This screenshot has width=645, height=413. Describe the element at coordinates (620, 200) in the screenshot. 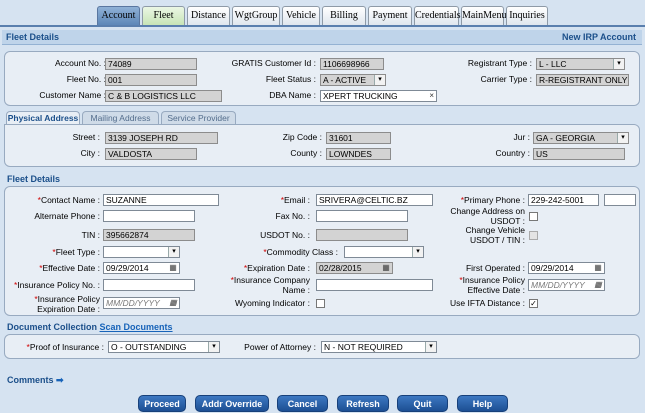

I see `phone-extension-input` at that location.